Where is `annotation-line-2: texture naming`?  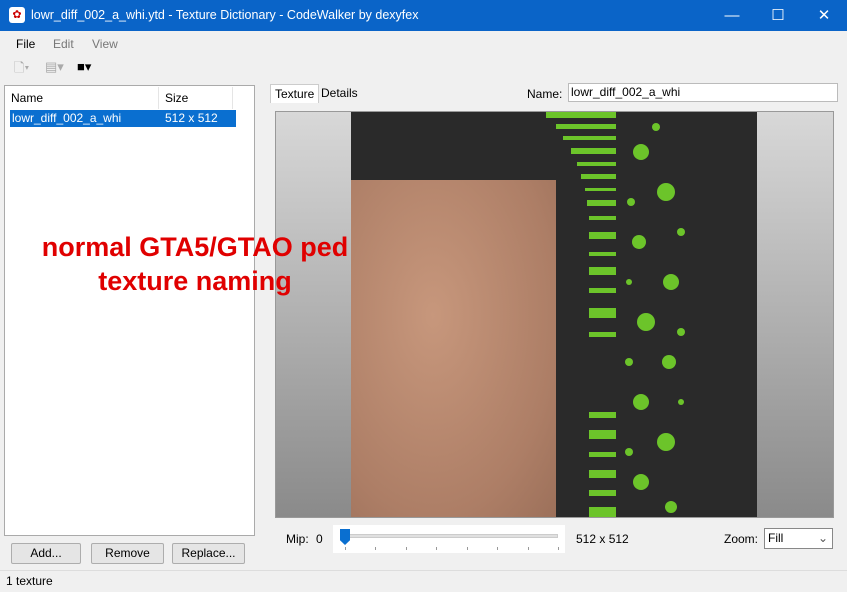 annotation-line-2: texture naming is located at coordinates (195, 281).